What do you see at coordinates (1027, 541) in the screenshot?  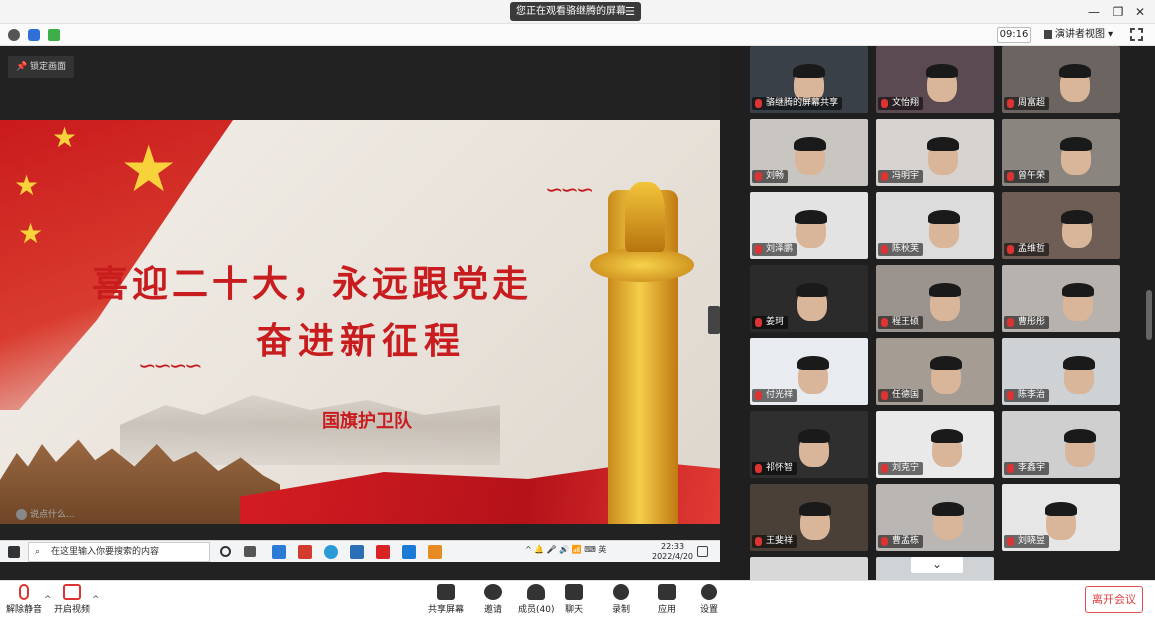 I see `participant-name: 刘晓昱` at bounding box center [1027, 541].